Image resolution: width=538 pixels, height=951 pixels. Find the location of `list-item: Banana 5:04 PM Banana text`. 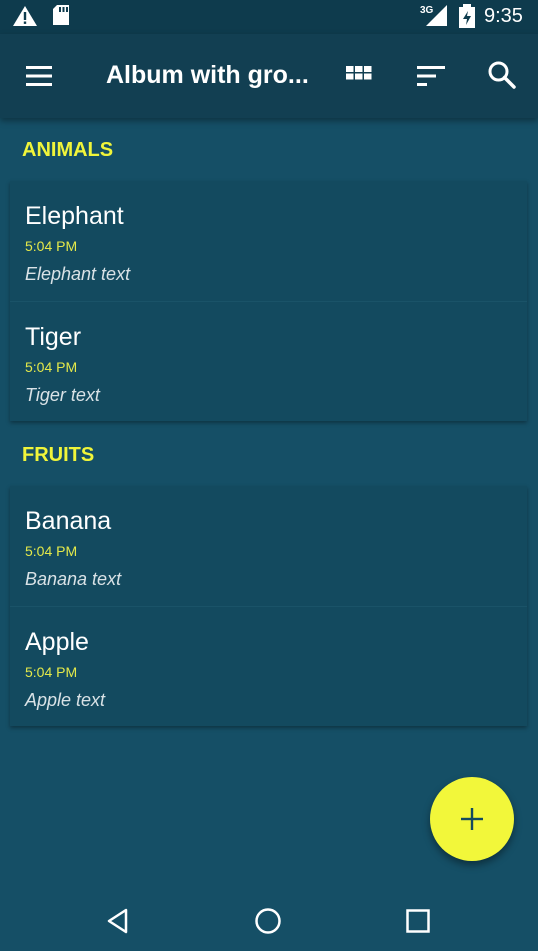

list-item: Banana 5:04 PM Banana text is located at coordinates (268, 546).